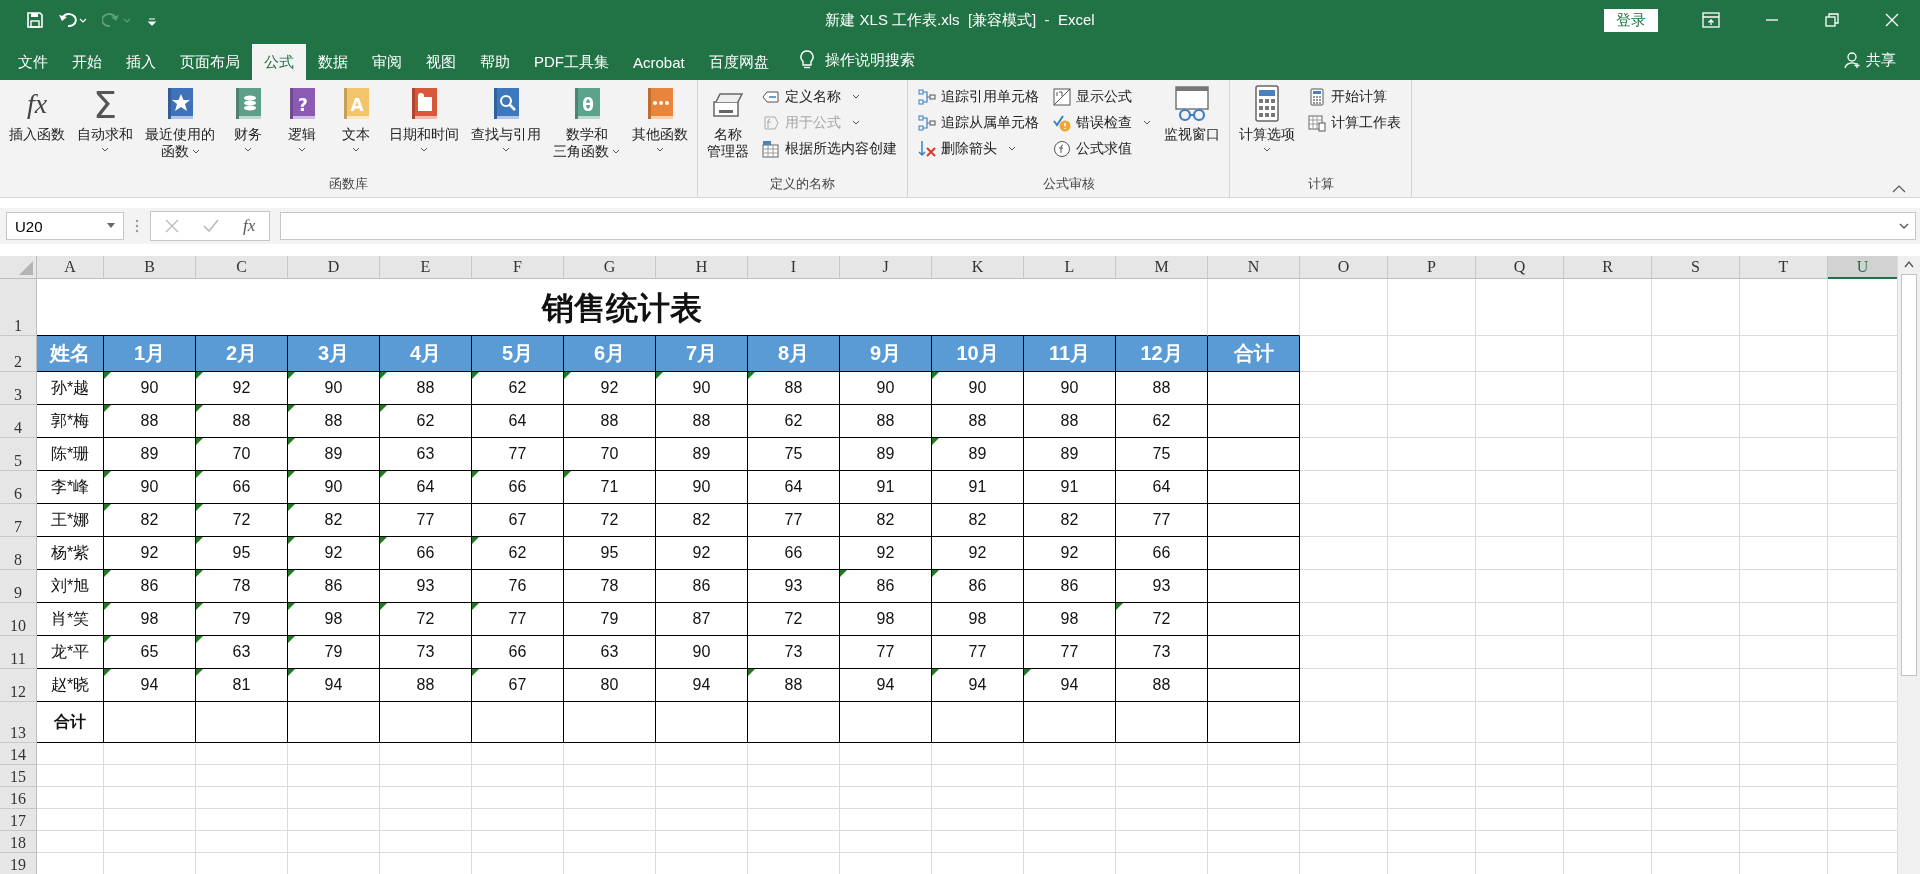 Image resolution: width=1920 pixels, height=874 pixels. I want to click on ribbon-button: 计算选项, so click(1267, 118).